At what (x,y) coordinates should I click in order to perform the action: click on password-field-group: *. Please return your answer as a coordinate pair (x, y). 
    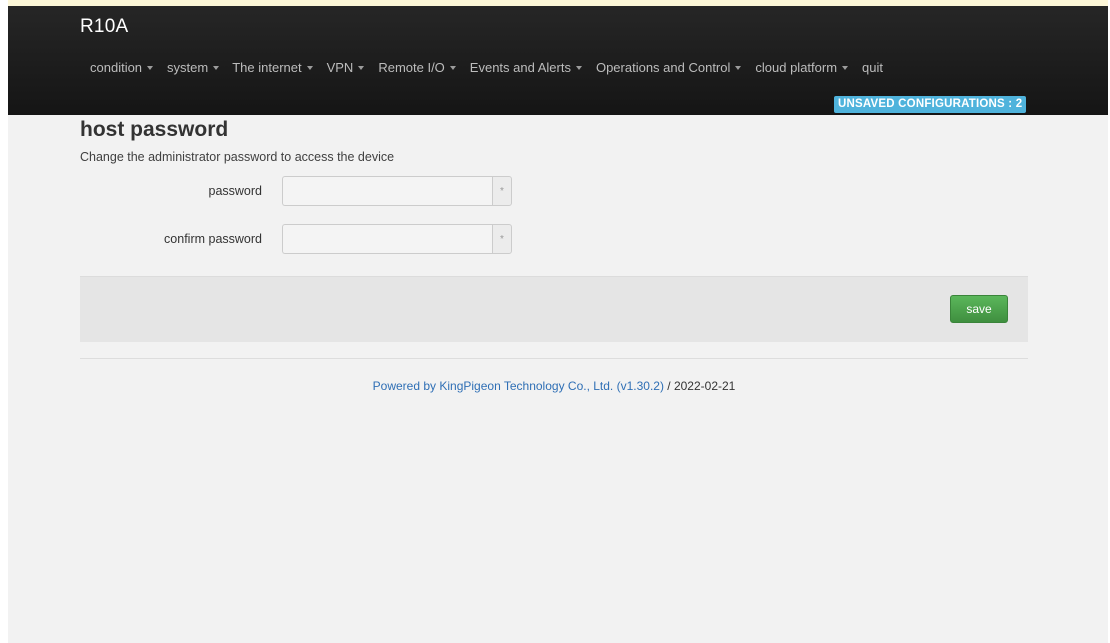
    Looking at the image, I should click on (397, 191).